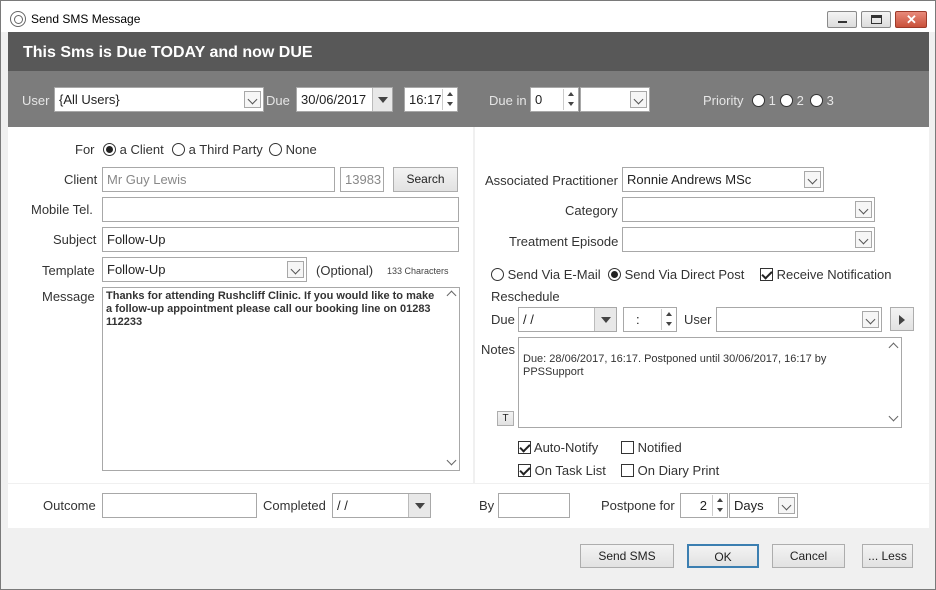  I want to click on mobile-label: Mobile Tel., so click(62, 209).